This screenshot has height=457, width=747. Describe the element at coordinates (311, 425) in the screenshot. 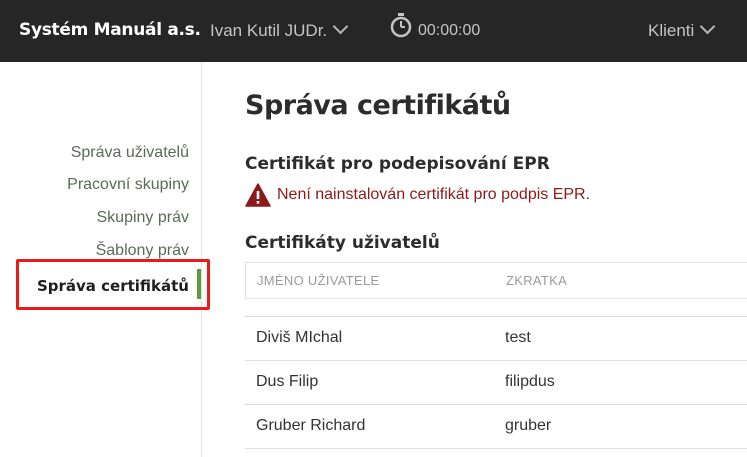

I see `user-name-cell: Gruber Richard` at that location.